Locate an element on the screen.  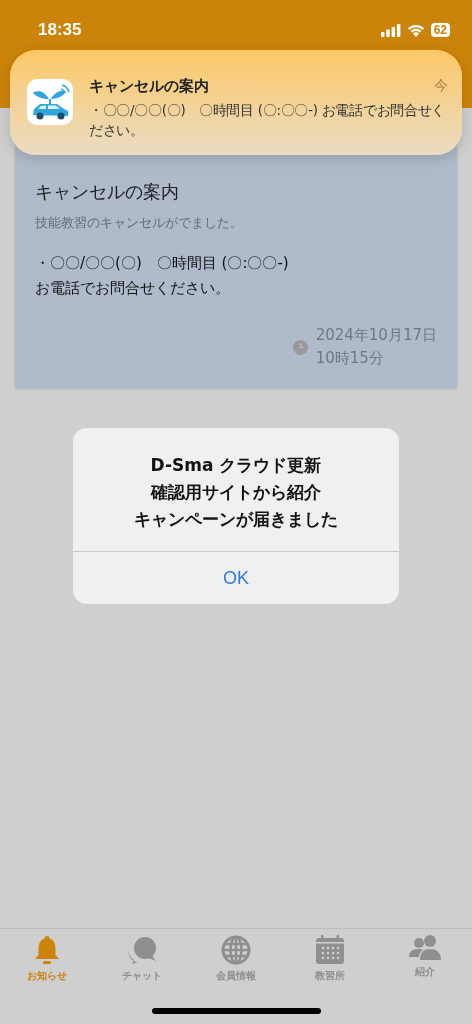
tab-item: 教習所 is located at coordinates (330, 963).